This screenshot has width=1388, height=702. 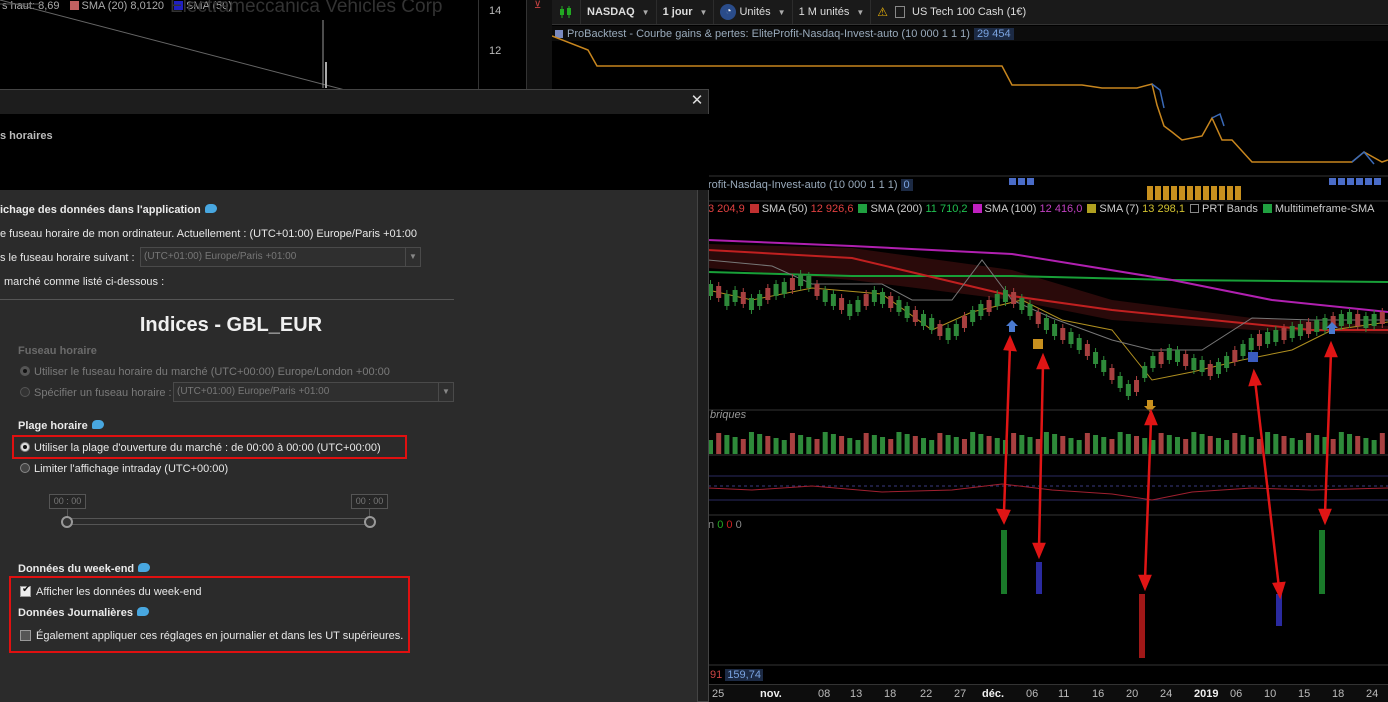 What do you see at coordinates (84, 282) in the screenshot?
I see `option-market-timezone: marché comme listé ci-dessous :` at bounding box center [84, 282].